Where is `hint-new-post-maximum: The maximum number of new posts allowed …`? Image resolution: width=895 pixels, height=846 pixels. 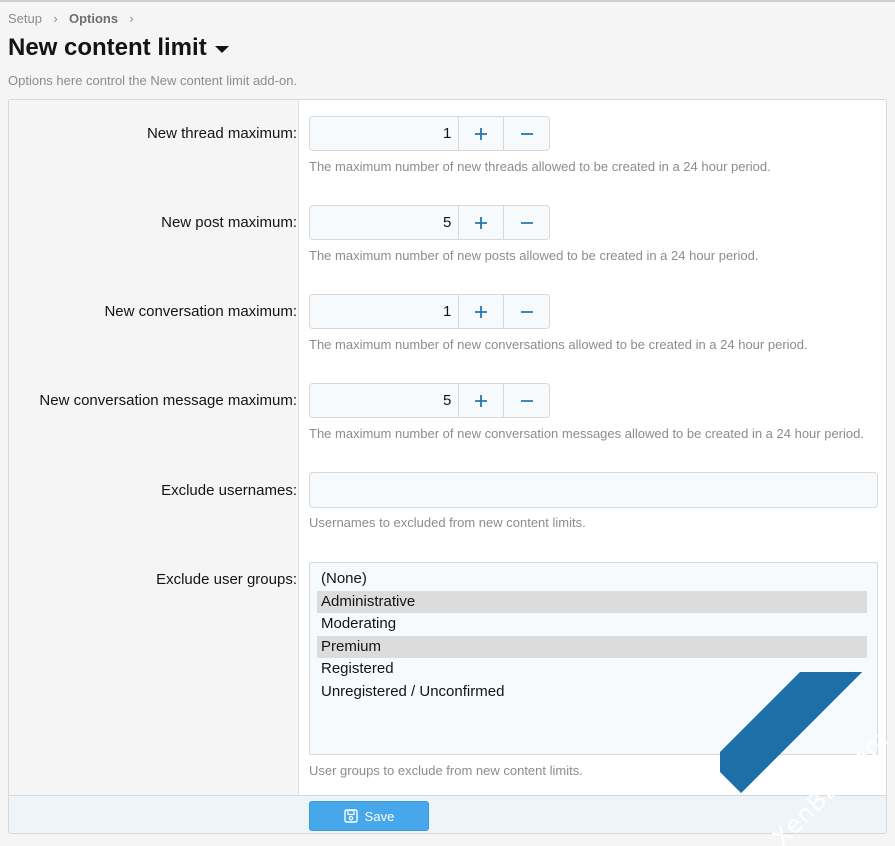
hint-new-post-maximum: The maximum number of new posts allowed … is located at coordinates (534, 255).